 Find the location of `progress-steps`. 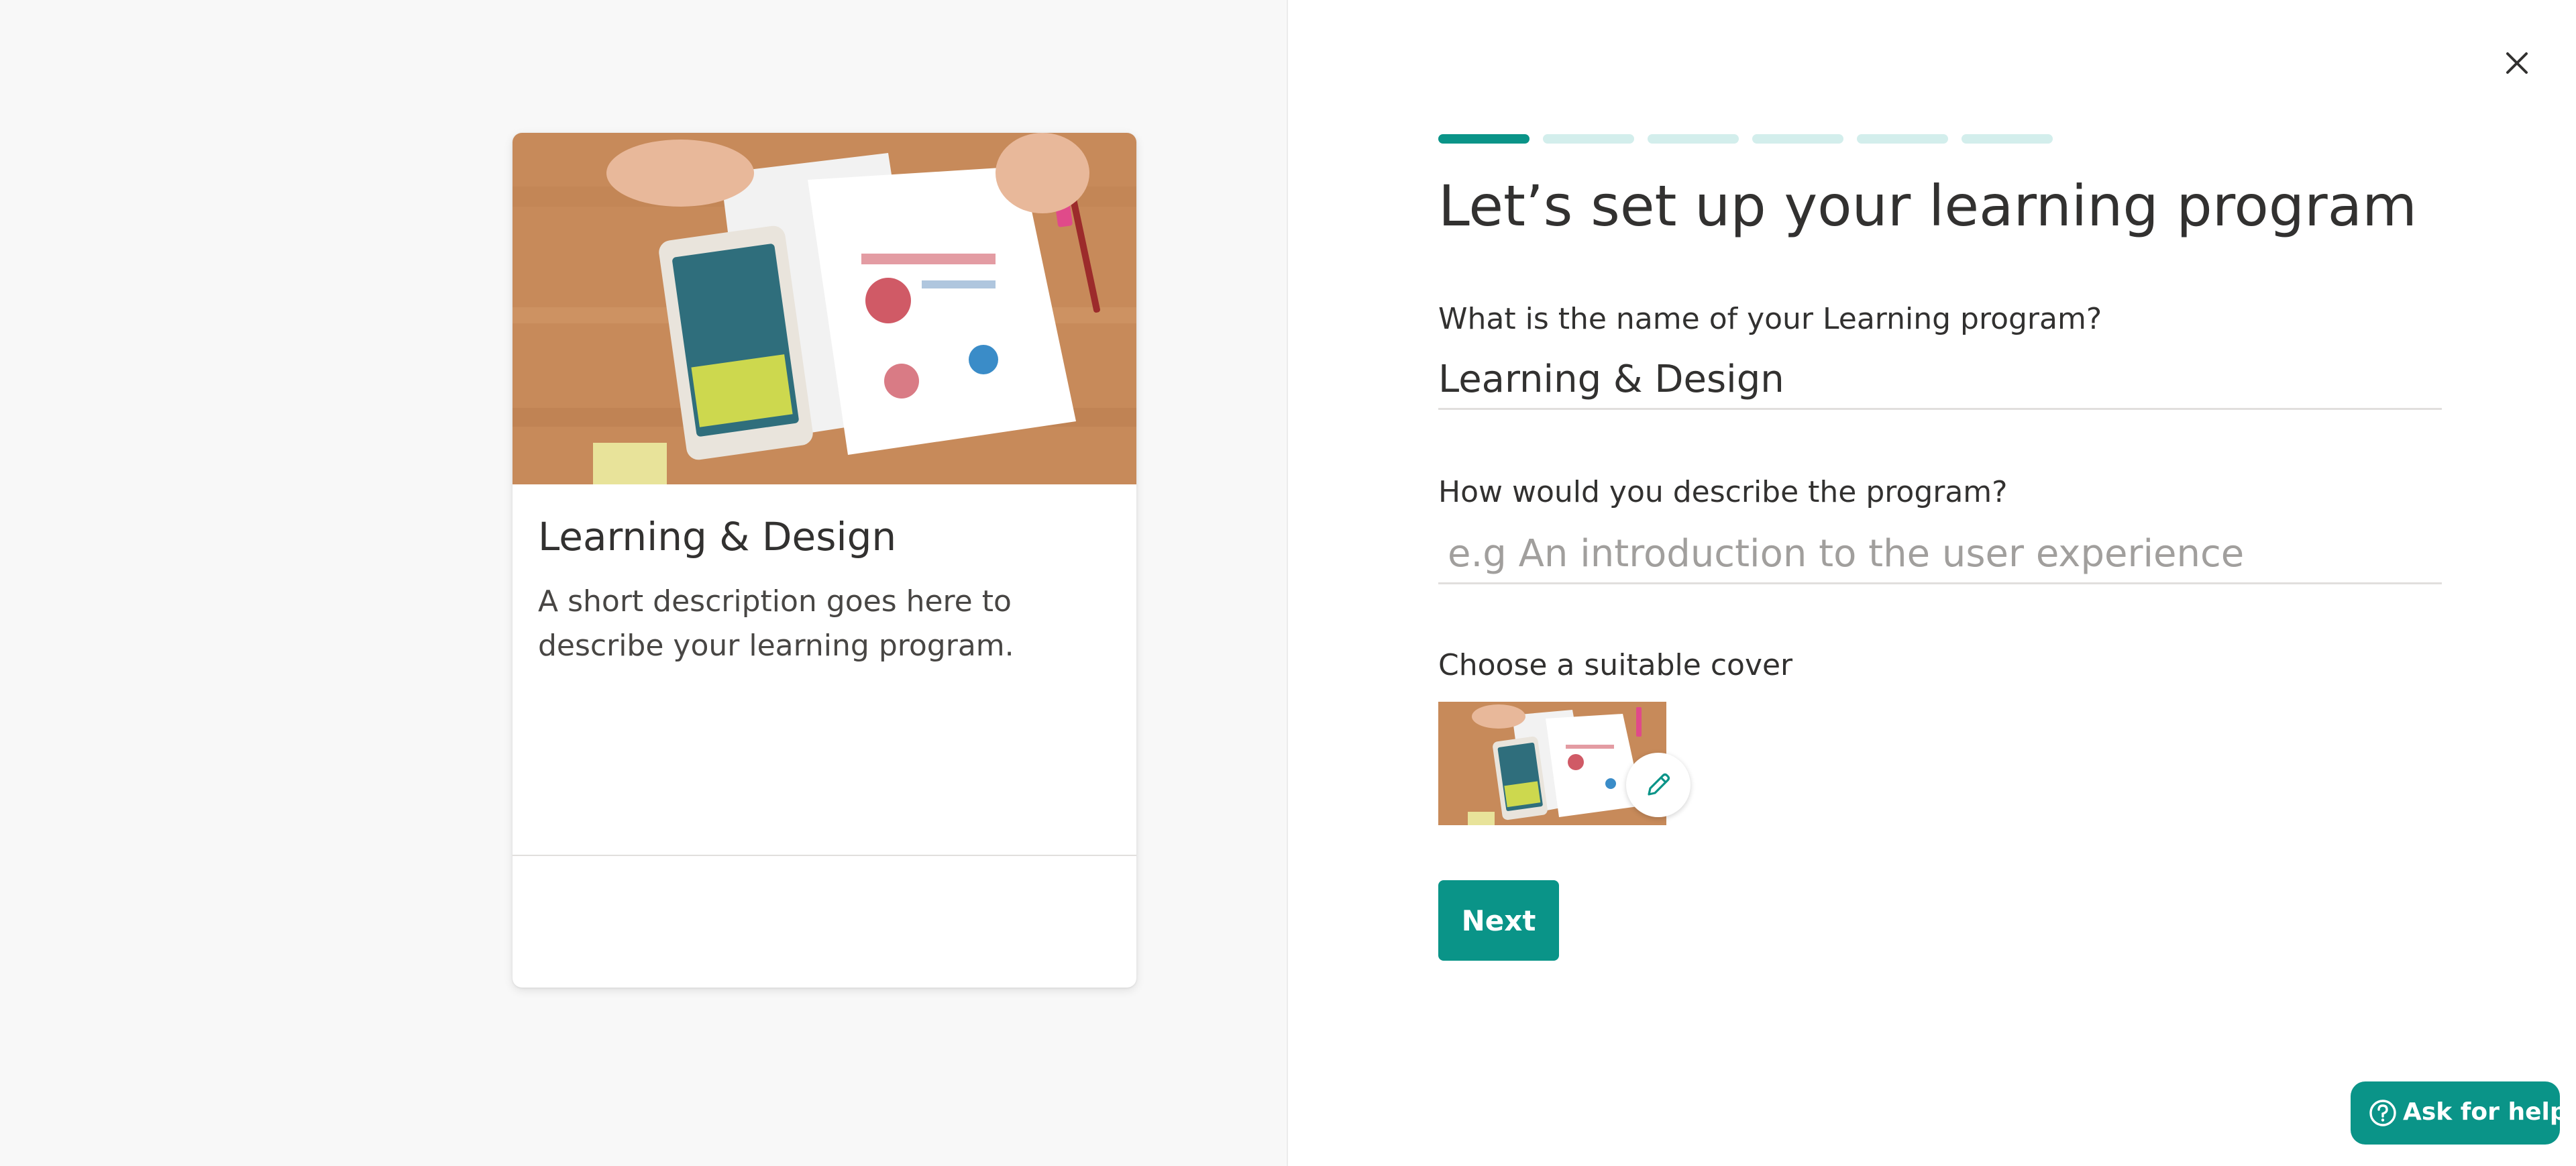

progress-steps is located at coordinates (1745, 139).